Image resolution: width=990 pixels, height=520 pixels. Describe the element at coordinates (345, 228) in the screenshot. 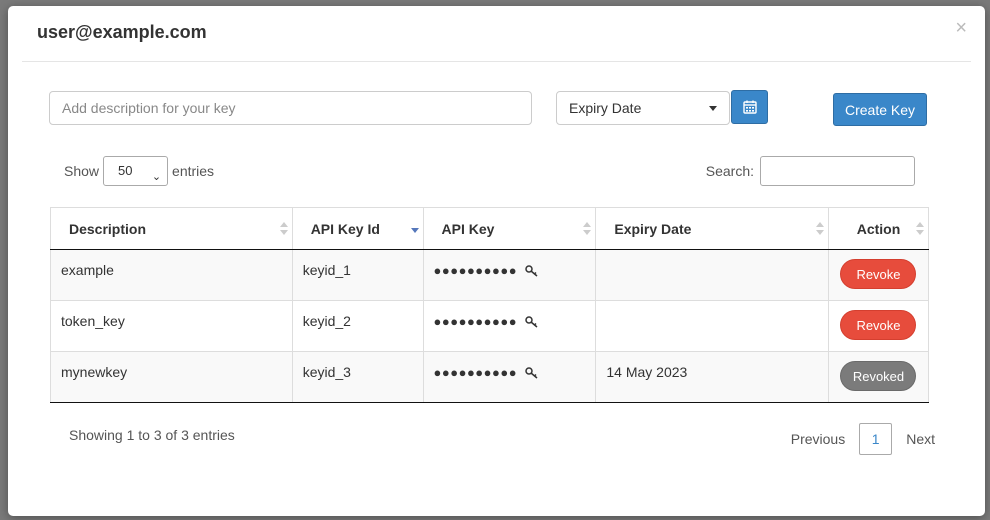

I see `column-header-label: API Key Id` at that location.